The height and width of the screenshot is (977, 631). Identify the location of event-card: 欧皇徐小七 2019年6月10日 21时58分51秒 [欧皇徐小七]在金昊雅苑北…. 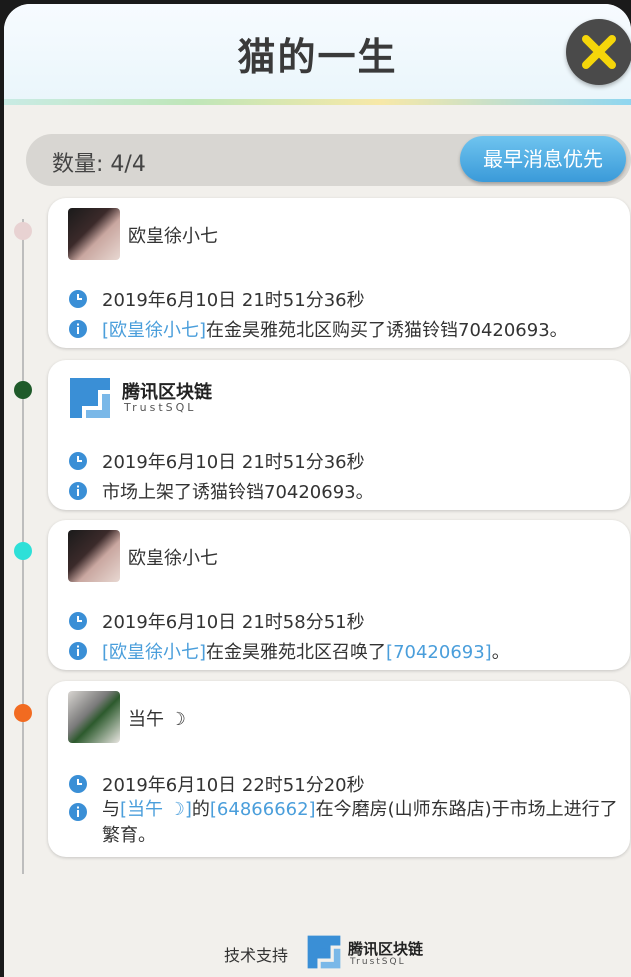
(339, 595).